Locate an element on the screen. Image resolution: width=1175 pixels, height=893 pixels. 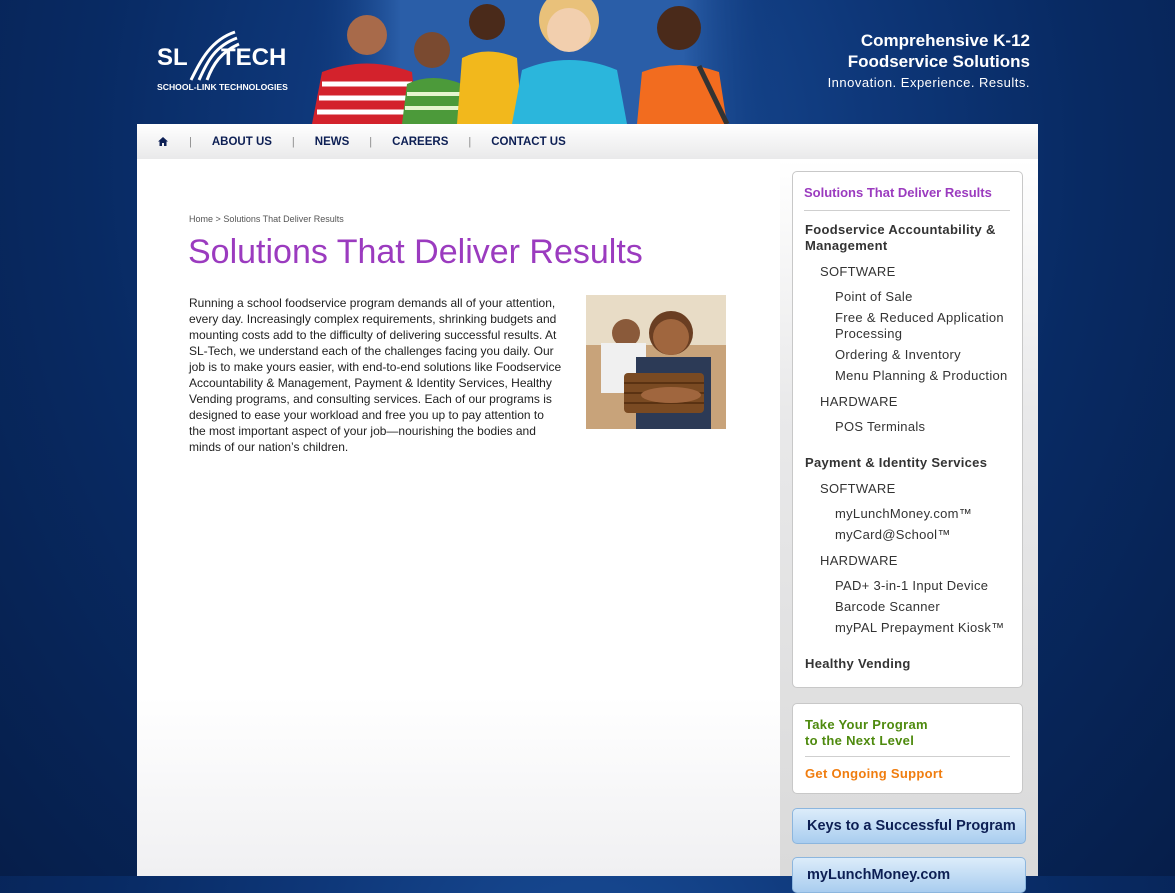
sidebar-section-payment: Payment & Identity Services is located at coordinates (913, 463).